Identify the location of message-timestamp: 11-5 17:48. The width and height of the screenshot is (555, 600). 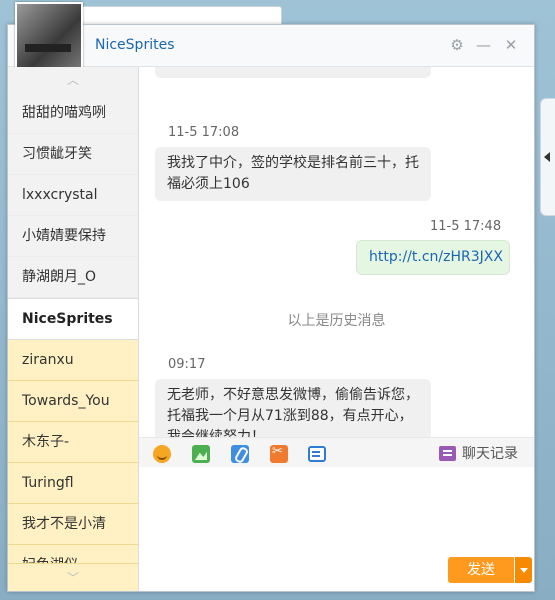
(466, 226).